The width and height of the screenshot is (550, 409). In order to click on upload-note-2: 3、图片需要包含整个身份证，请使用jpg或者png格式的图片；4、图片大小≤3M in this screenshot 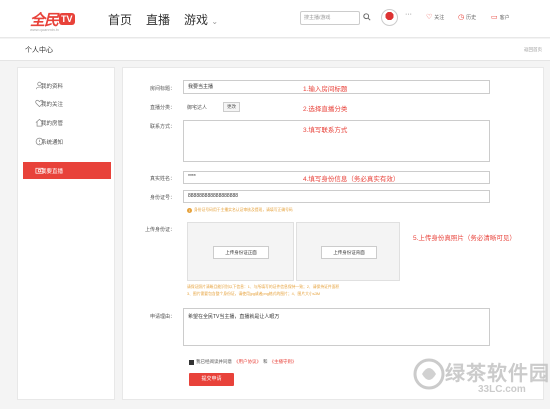, I will do `click(254, 294)`.